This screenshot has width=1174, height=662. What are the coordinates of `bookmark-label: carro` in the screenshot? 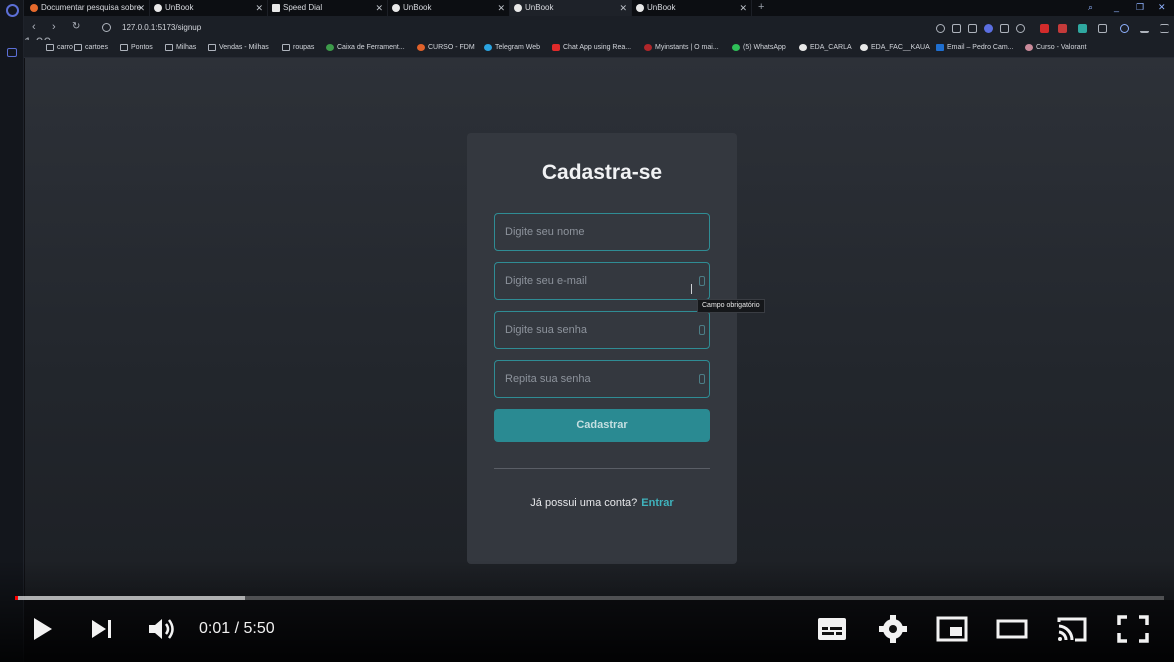 It's located at (65, 47).